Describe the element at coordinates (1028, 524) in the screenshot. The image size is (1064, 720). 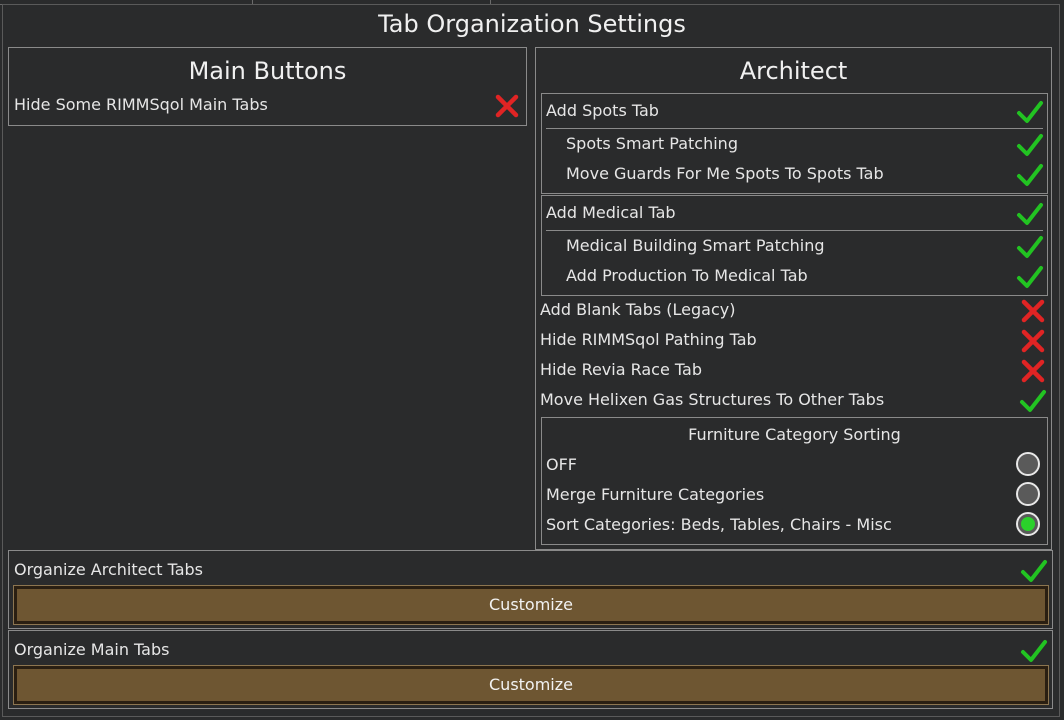
I see `furniture-option-sort-radio` at that location.